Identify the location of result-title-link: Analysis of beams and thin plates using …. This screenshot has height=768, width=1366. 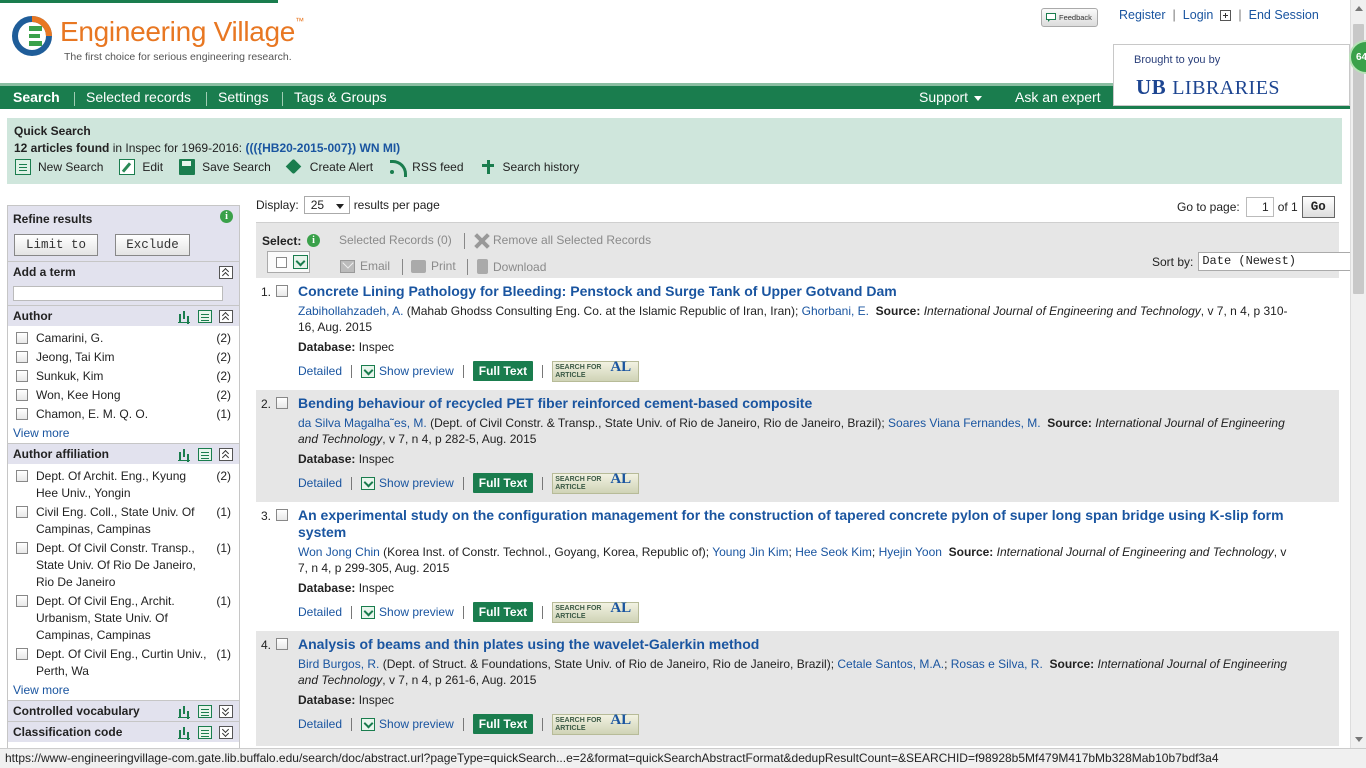
(798, 644).